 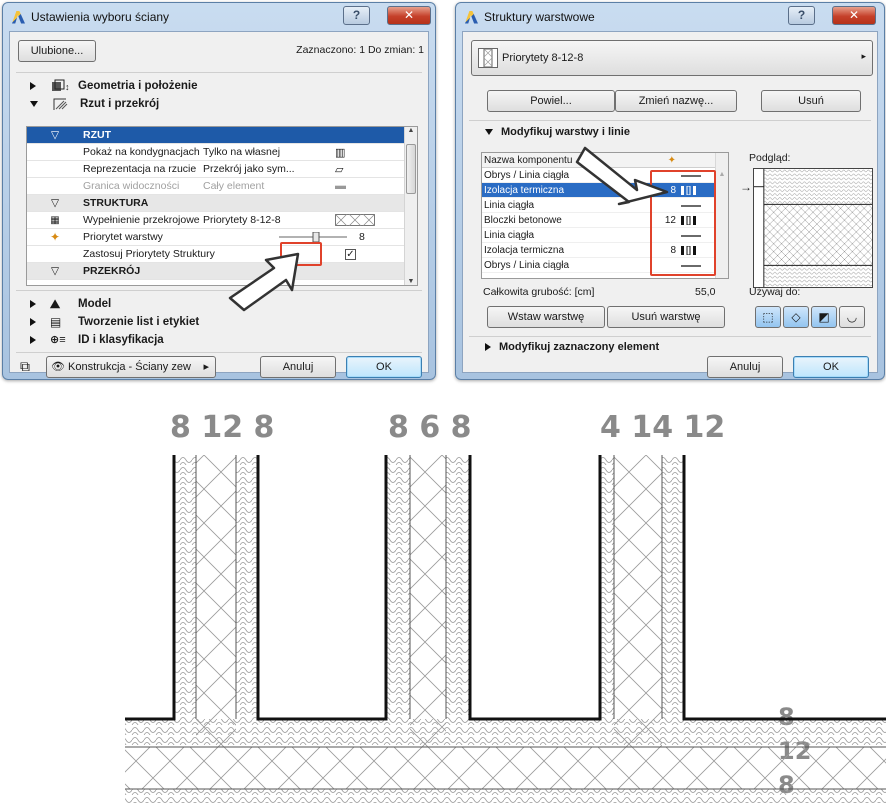 I want to click on layers-icon: ⧉, so click(x=25, y=366).